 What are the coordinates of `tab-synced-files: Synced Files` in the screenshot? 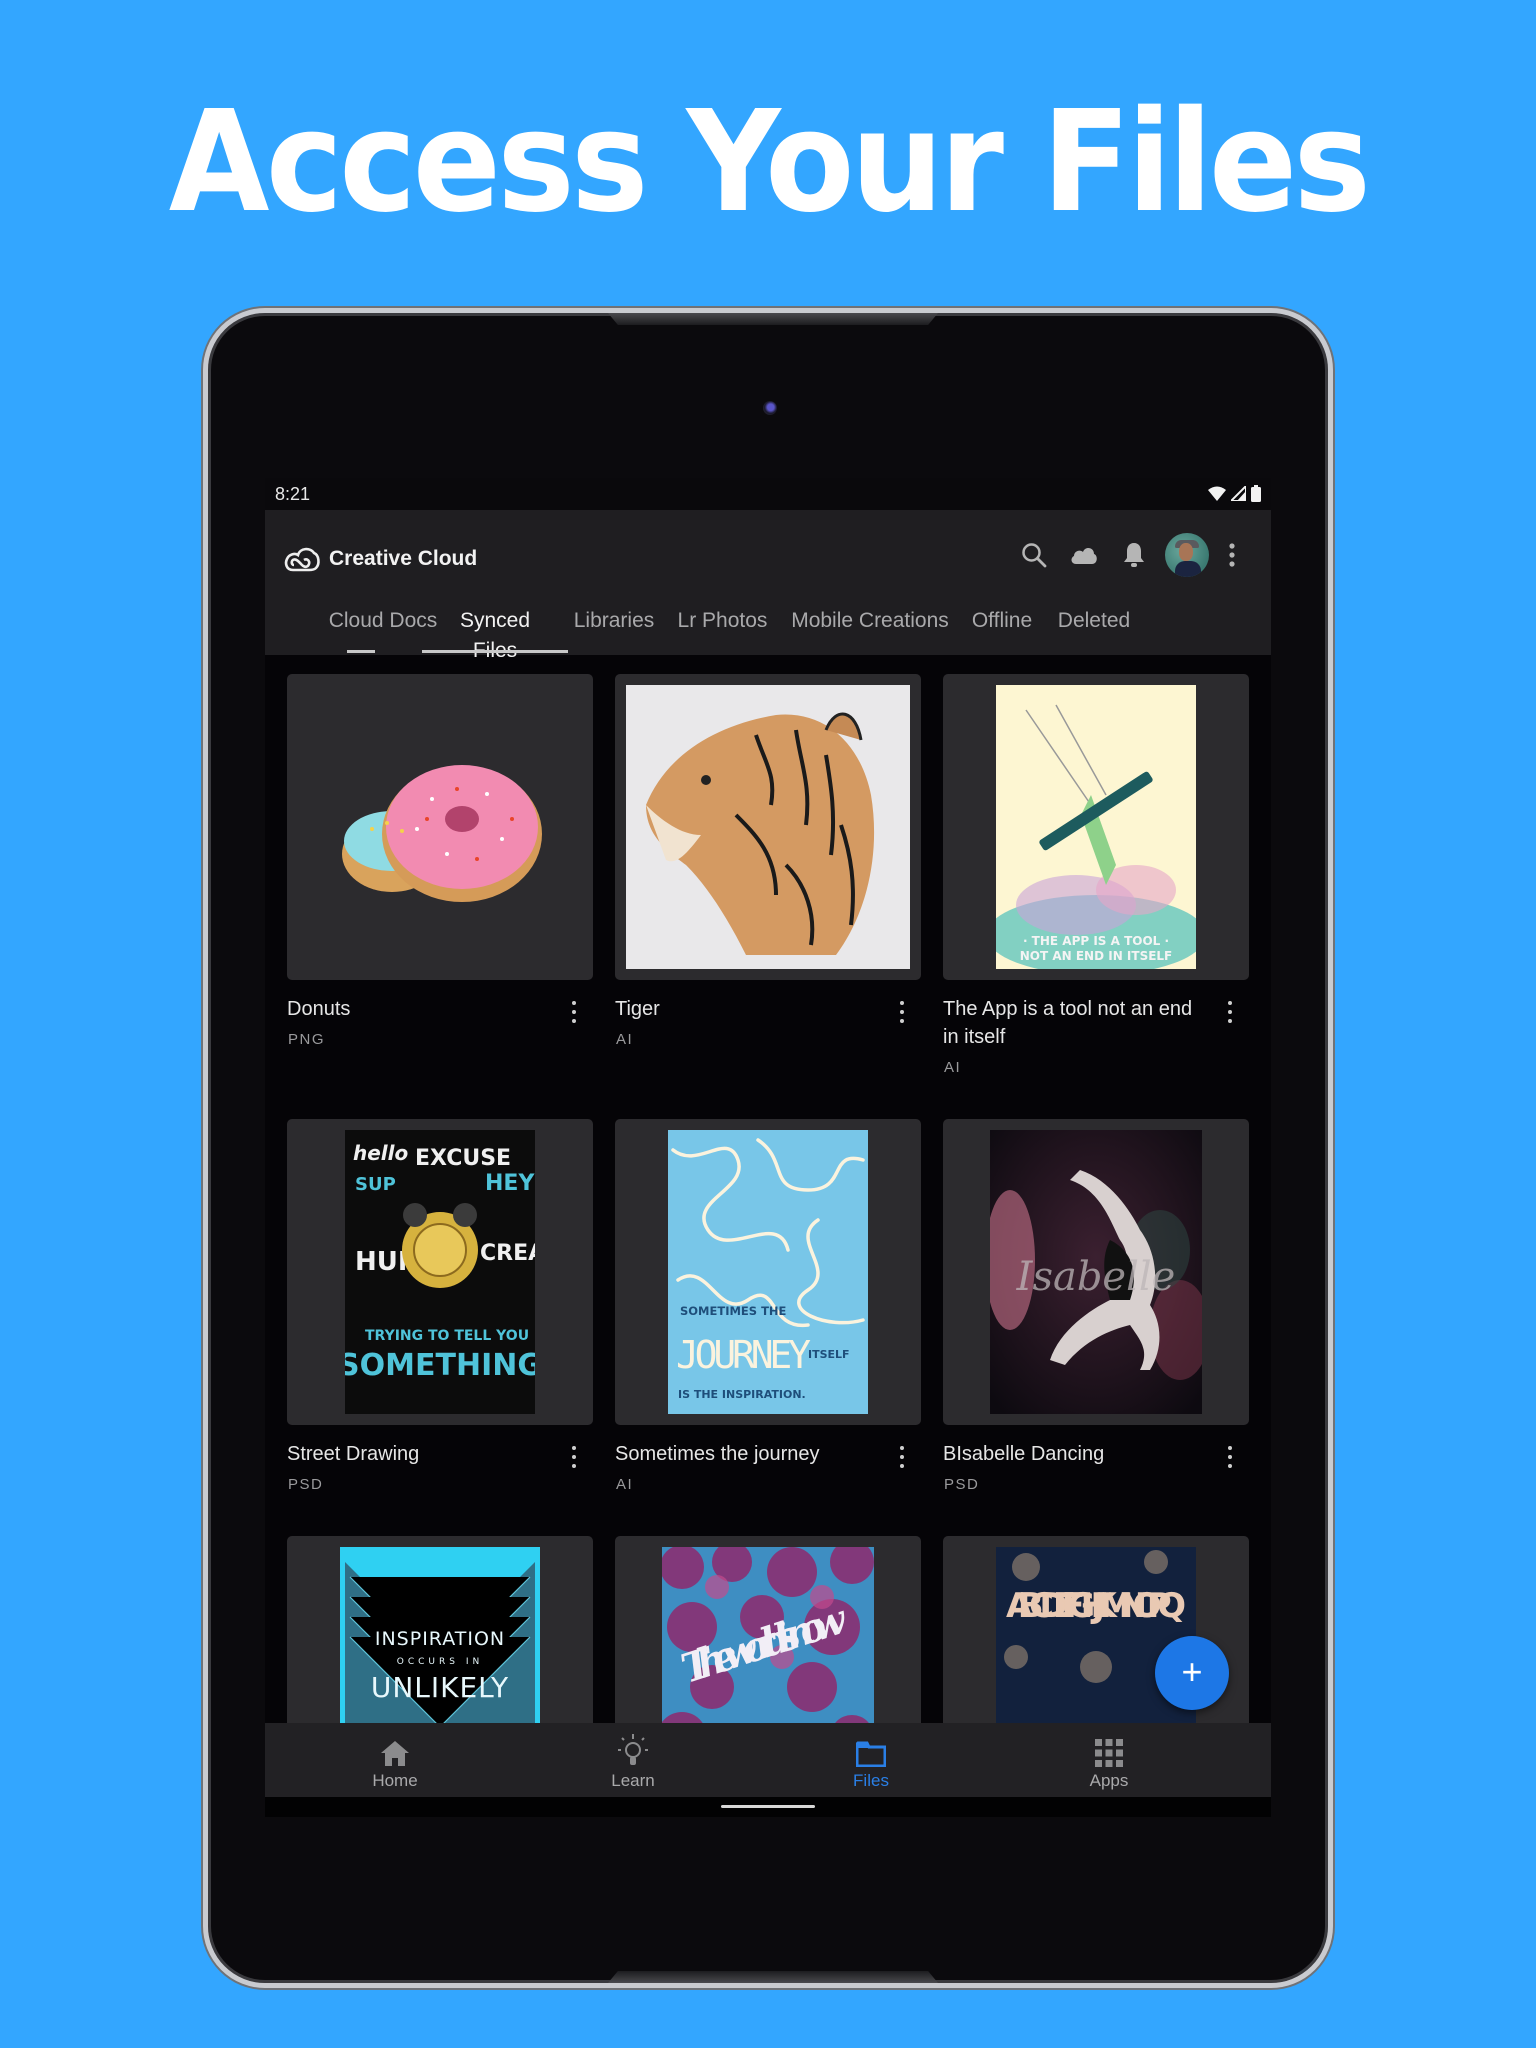 It's located at (495, 634).